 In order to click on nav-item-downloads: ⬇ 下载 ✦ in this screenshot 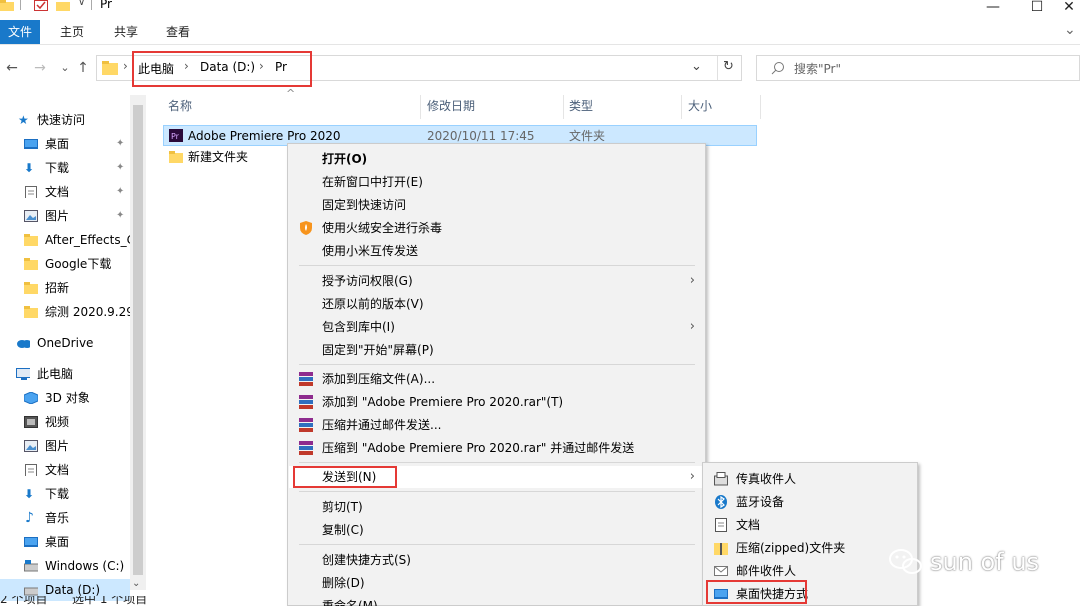, I will do `click(65, 168)`.